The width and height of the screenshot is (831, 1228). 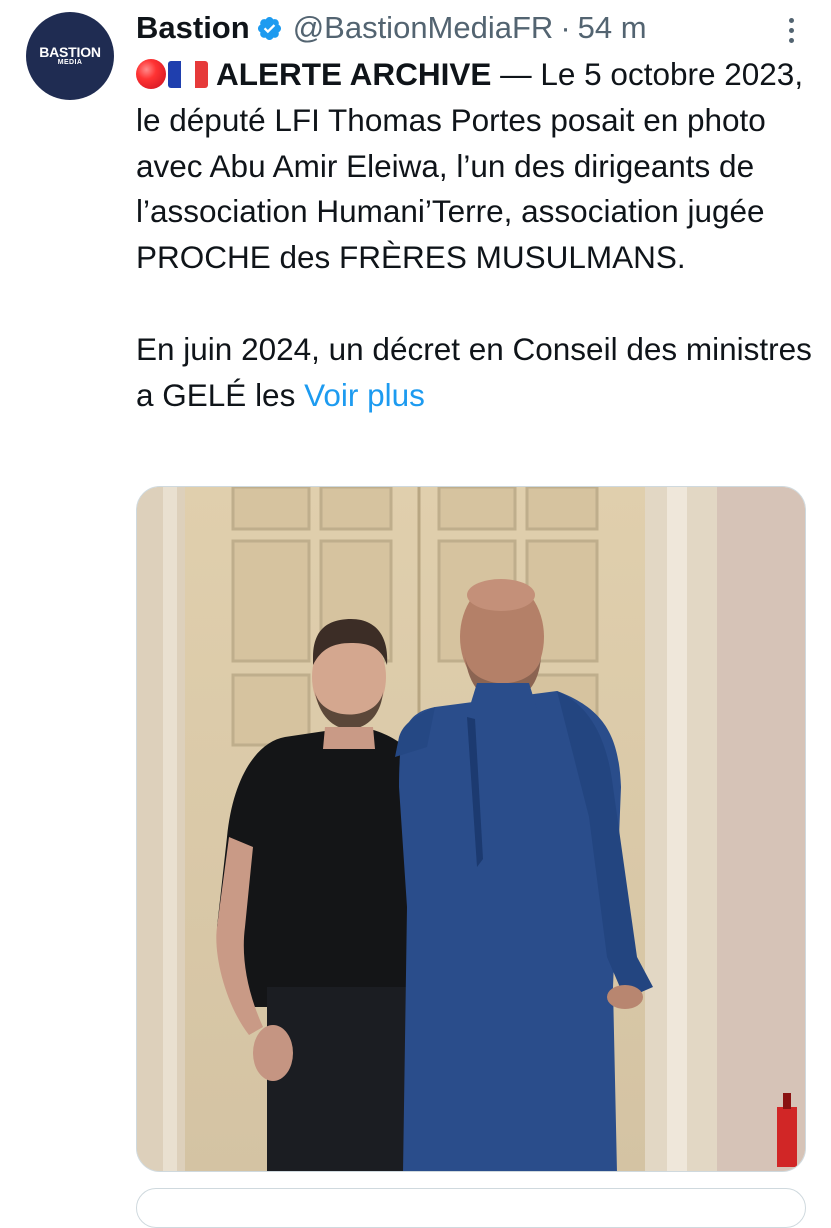 What do you see at coordinates (364, 395) in the screenshot?
I see `show-more-link: Voir plus` at bounding box center [364, 395].